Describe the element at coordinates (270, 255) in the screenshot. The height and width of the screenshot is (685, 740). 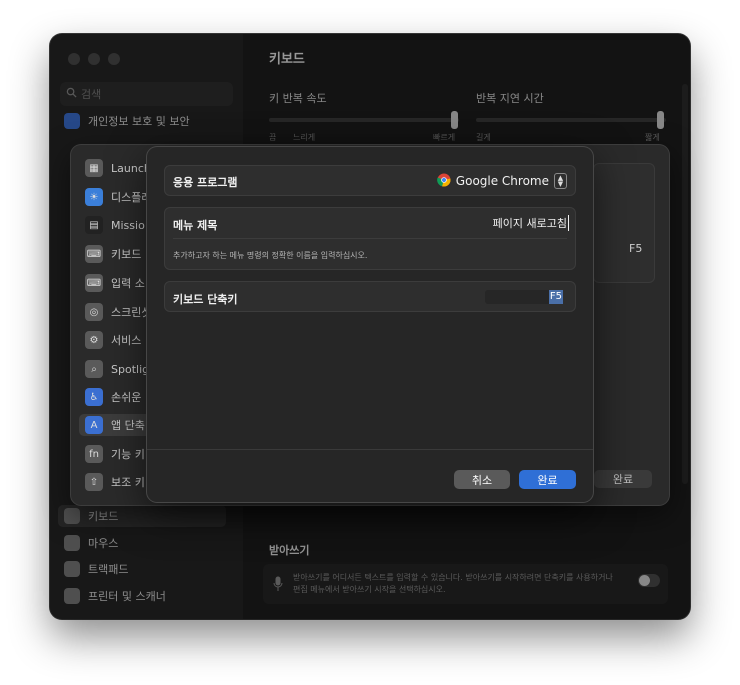
I see `menu-title-hint: 추가하고자 하는 메뉴 명령의 정확한 이름을 입력하십시오.` at that location.